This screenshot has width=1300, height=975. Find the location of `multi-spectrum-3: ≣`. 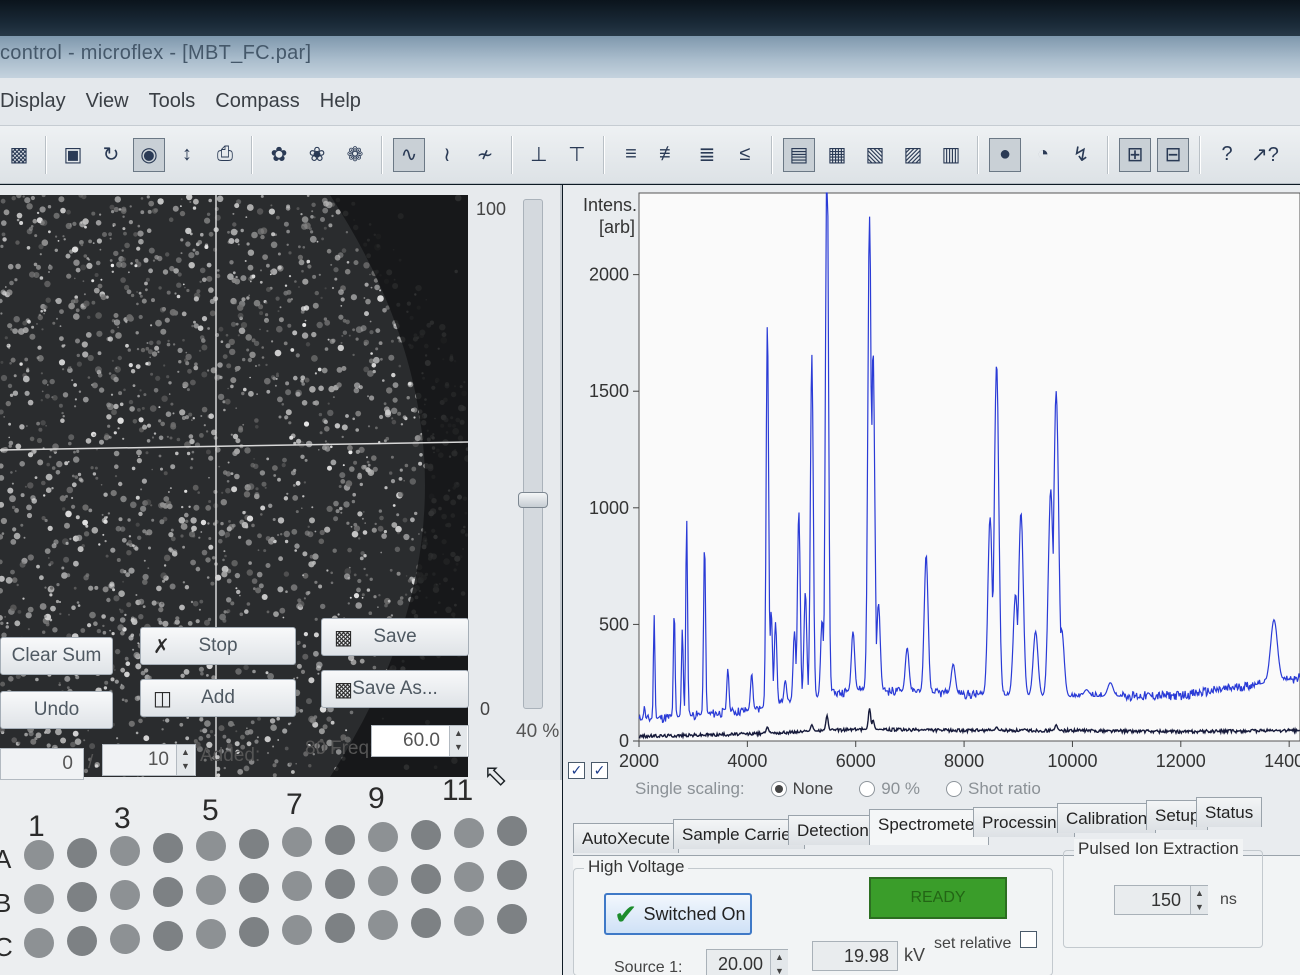

multi-spectrum-3: ≣ is located at coordinates (707, 155).